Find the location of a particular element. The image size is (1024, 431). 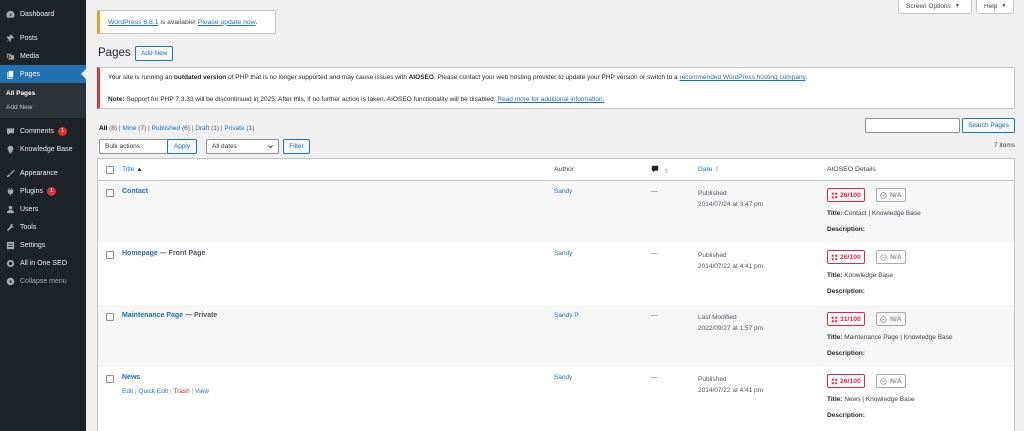

collapse-menu-button: Collapse menu is located at coordinates (43, 281).